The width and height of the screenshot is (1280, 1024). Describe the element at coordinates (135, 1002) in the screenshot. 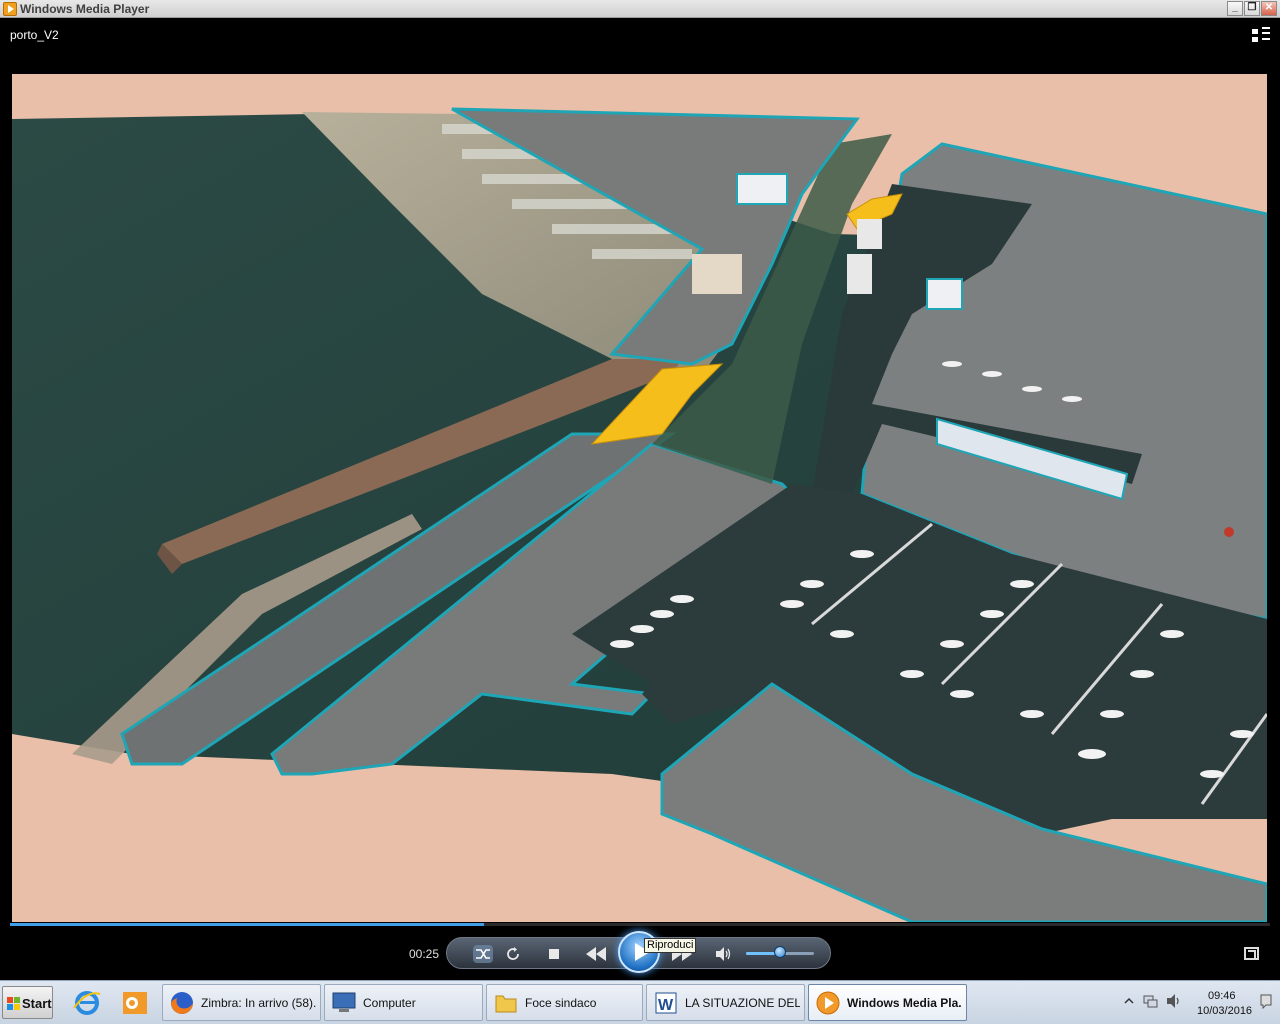

I see `outlook-icon` at that location.